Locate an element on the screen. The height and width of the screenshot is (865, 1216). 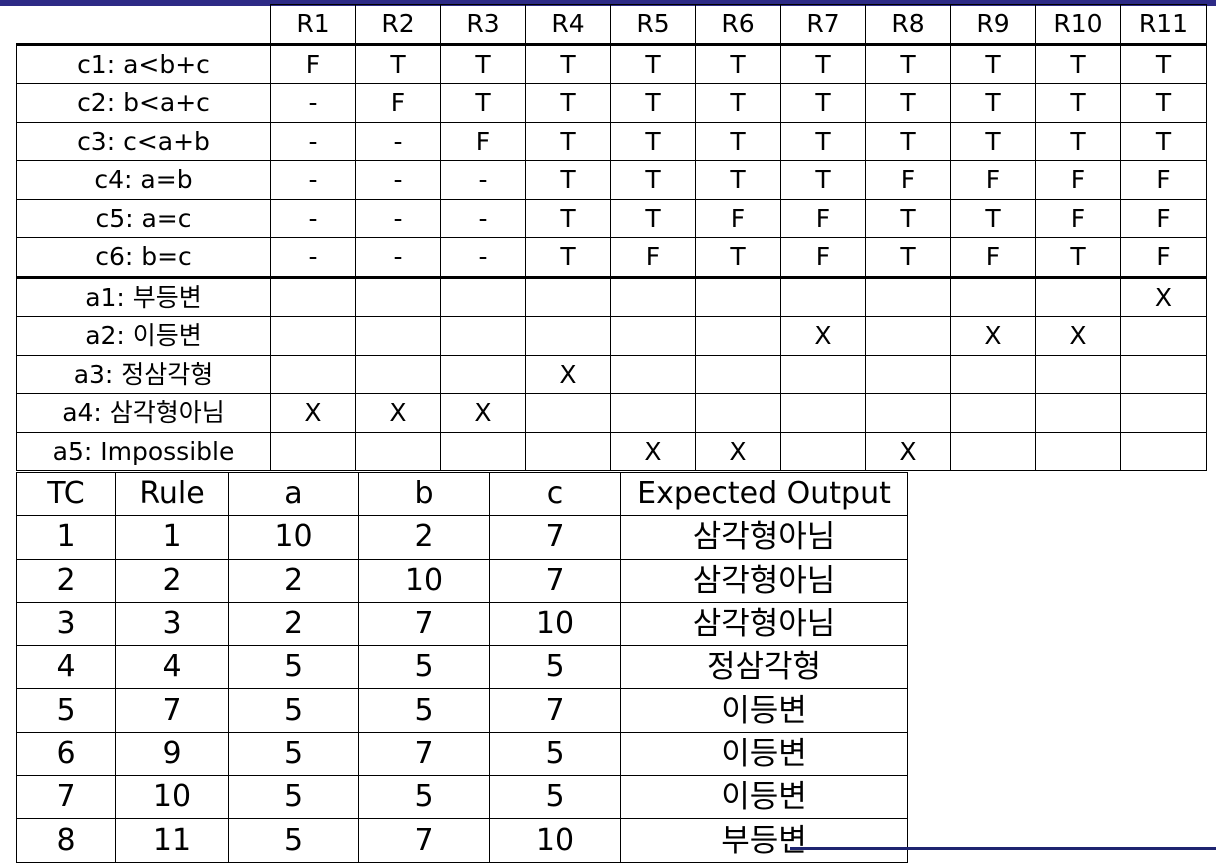
rule-header-row: R1 R2 R3 R4 R5 R6 R7 R8 R9 R10 R11 is located at coordinates (611, 25).